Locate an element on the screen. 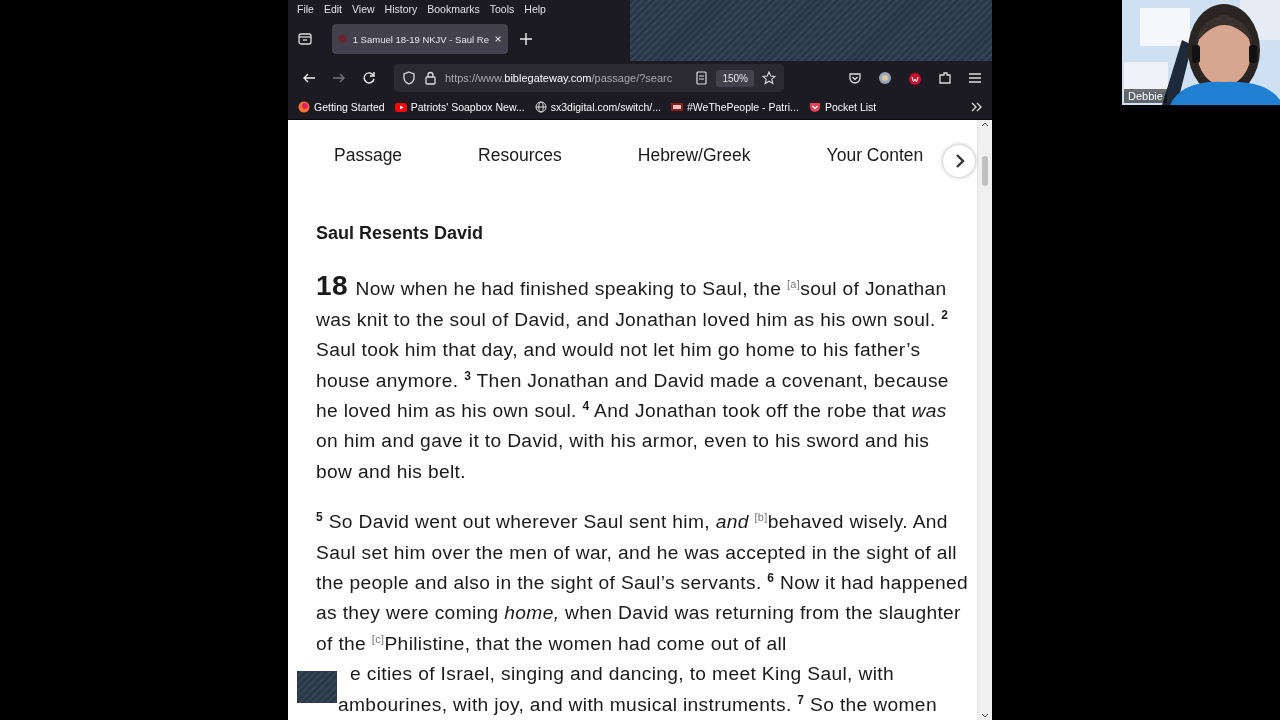 This screenshot has height=720, width=1280. menu-item: History is located at coordinates (401, 8).